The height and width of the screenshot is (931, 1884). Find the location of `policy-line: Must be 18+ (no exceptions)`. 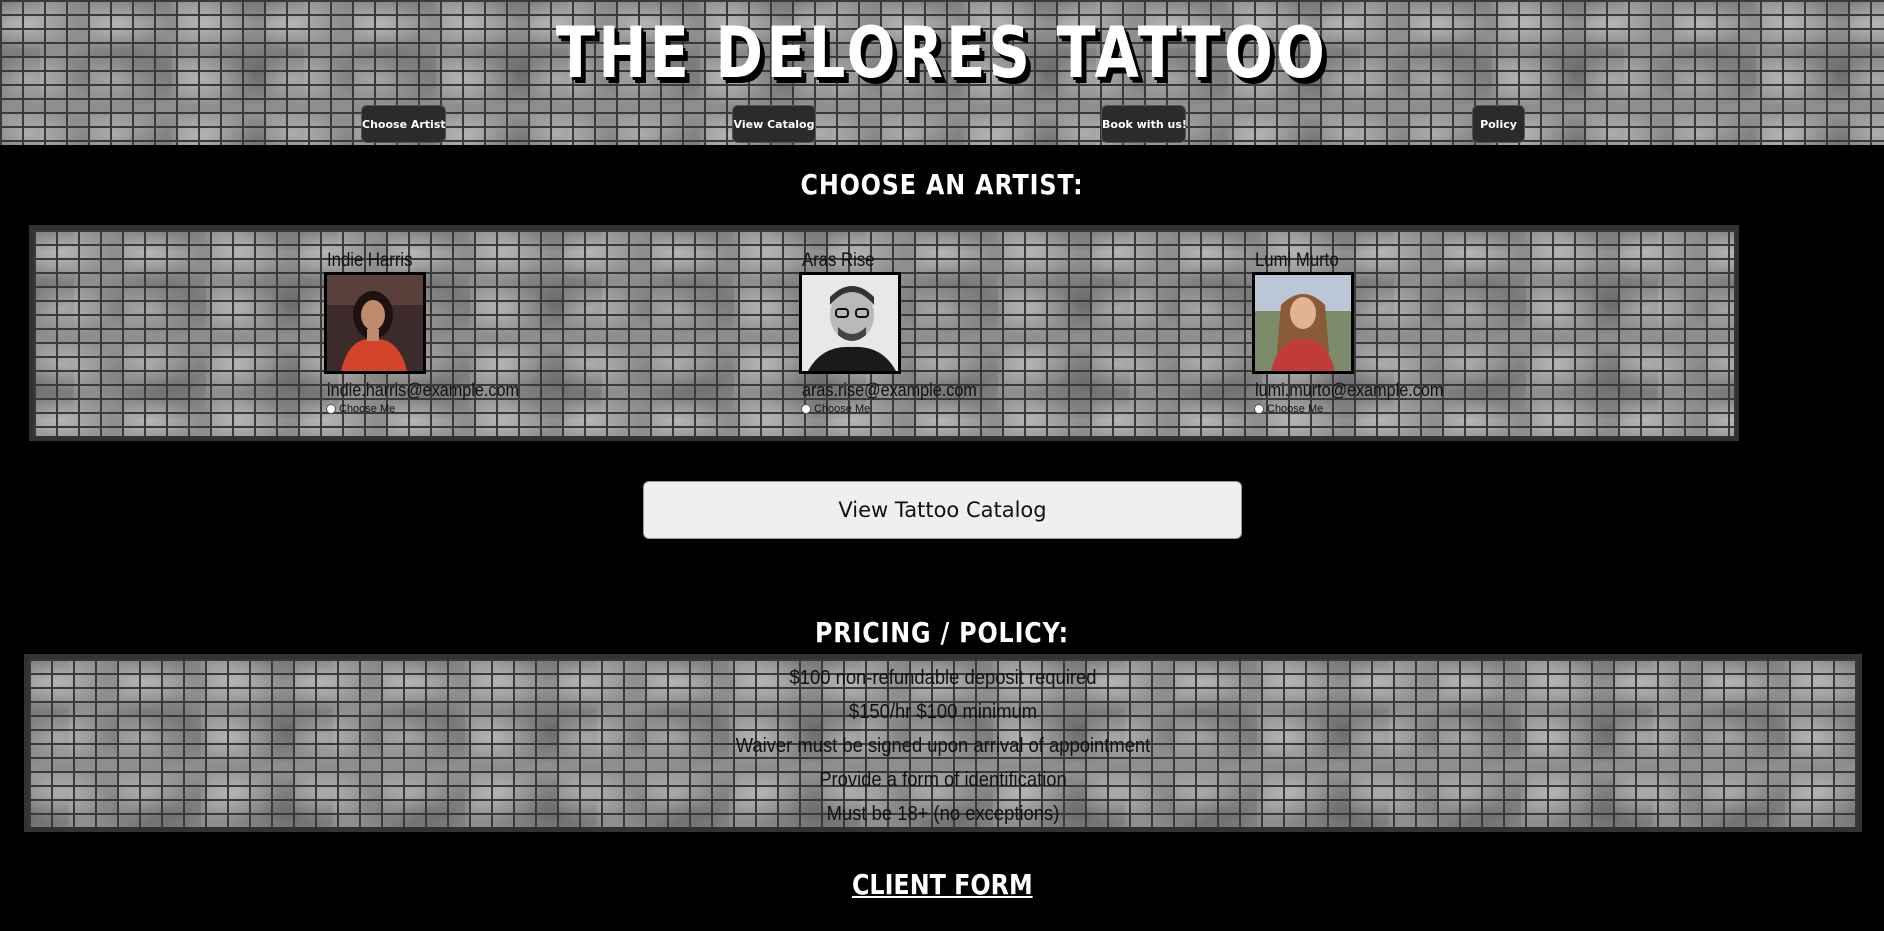

policy-line: Must be 18+ (no exceptions) is located at coordinates (943, 814).